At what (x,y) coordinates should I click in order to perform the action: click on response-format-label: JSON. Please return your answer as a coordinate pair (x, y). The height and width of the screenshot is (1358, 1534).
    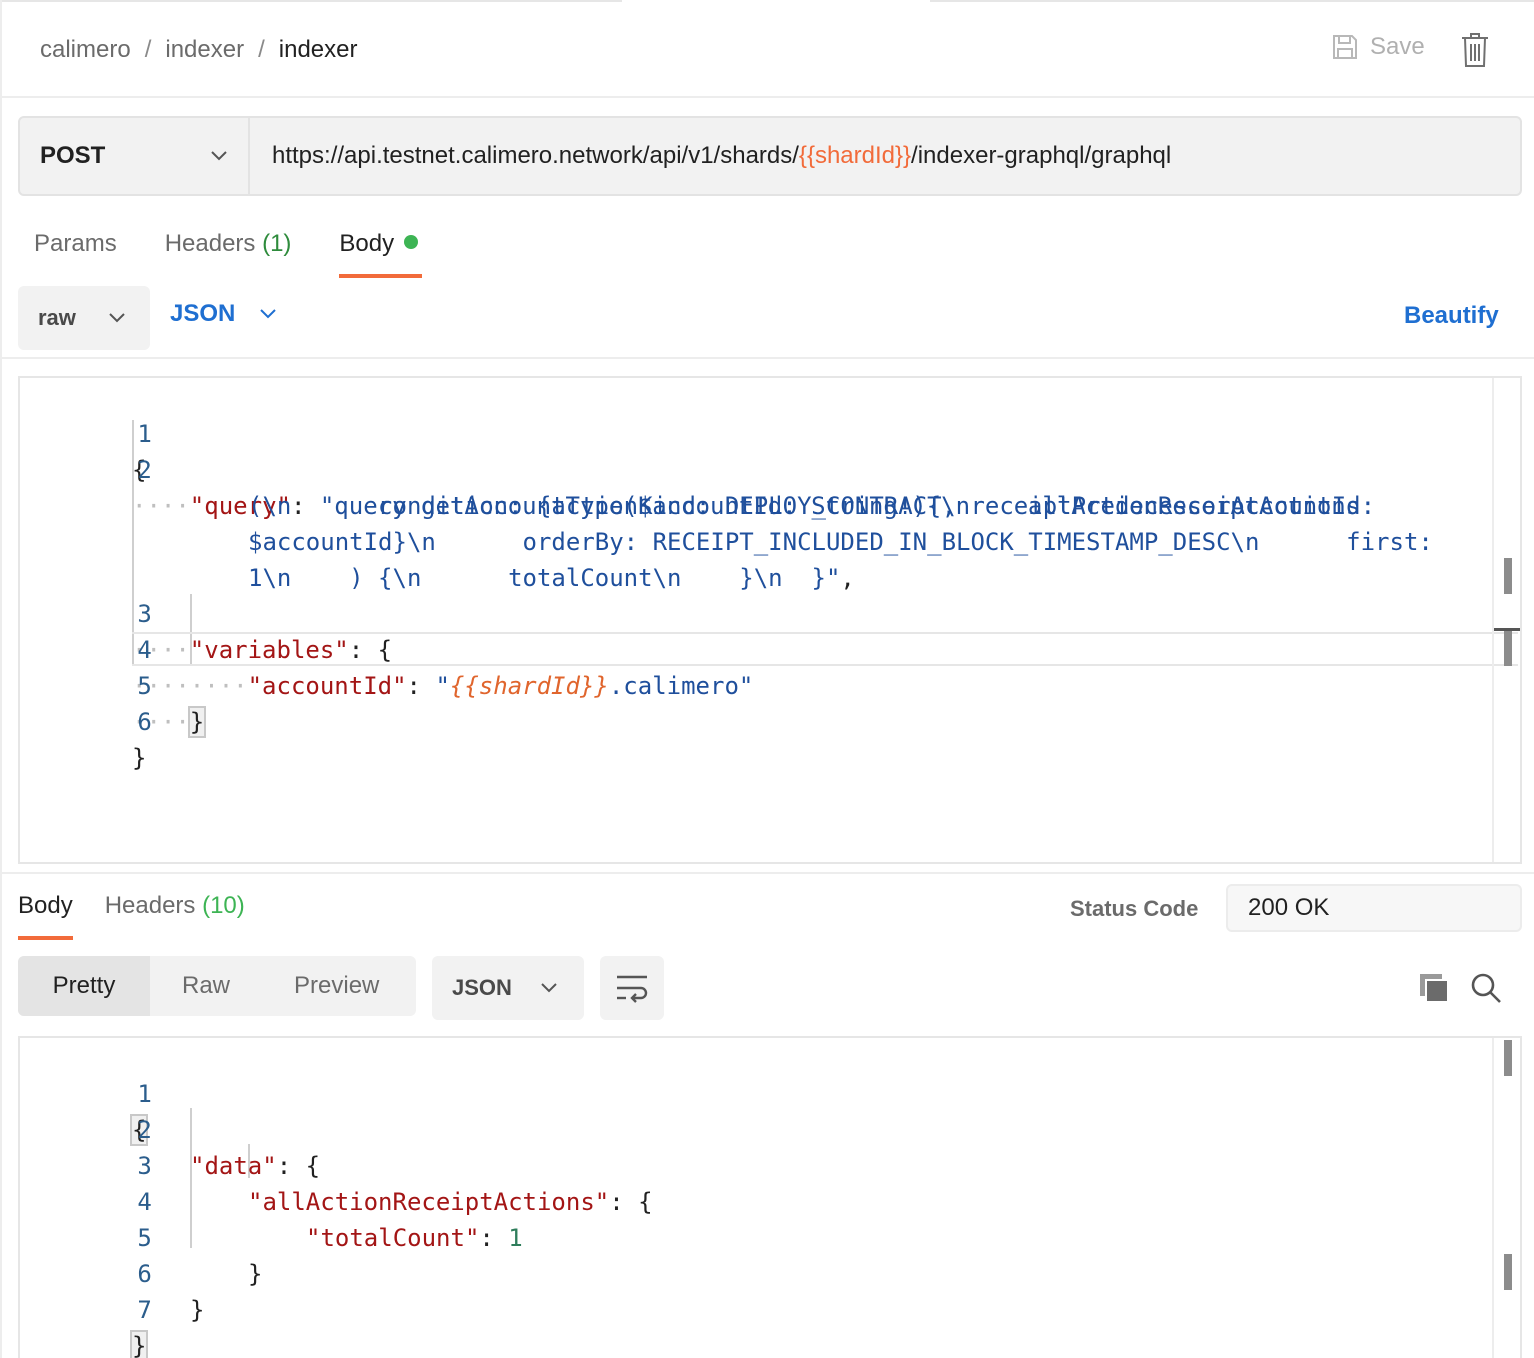
    Looking at the image, I should click on (482, 987).